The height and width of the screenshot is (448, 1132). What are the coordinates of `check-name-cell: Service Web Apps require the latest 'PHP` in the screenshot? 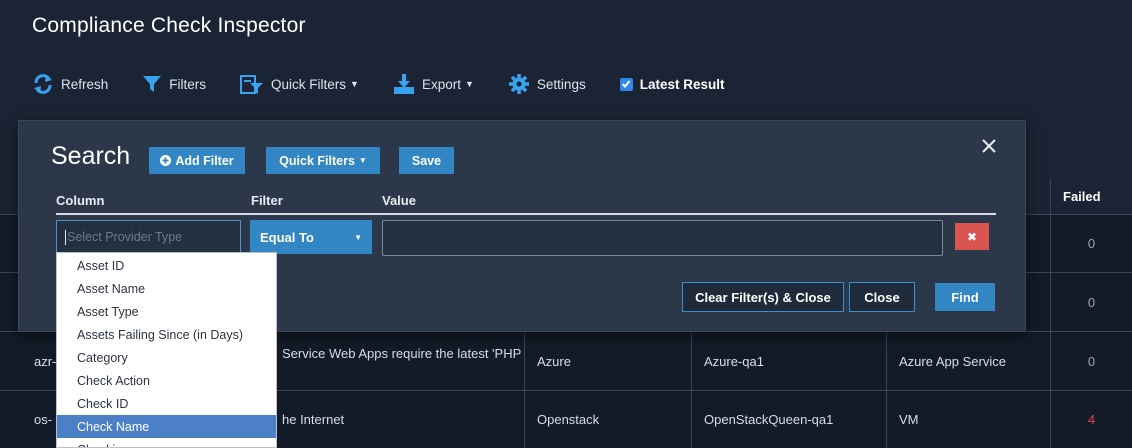 It's located at (402, 353).